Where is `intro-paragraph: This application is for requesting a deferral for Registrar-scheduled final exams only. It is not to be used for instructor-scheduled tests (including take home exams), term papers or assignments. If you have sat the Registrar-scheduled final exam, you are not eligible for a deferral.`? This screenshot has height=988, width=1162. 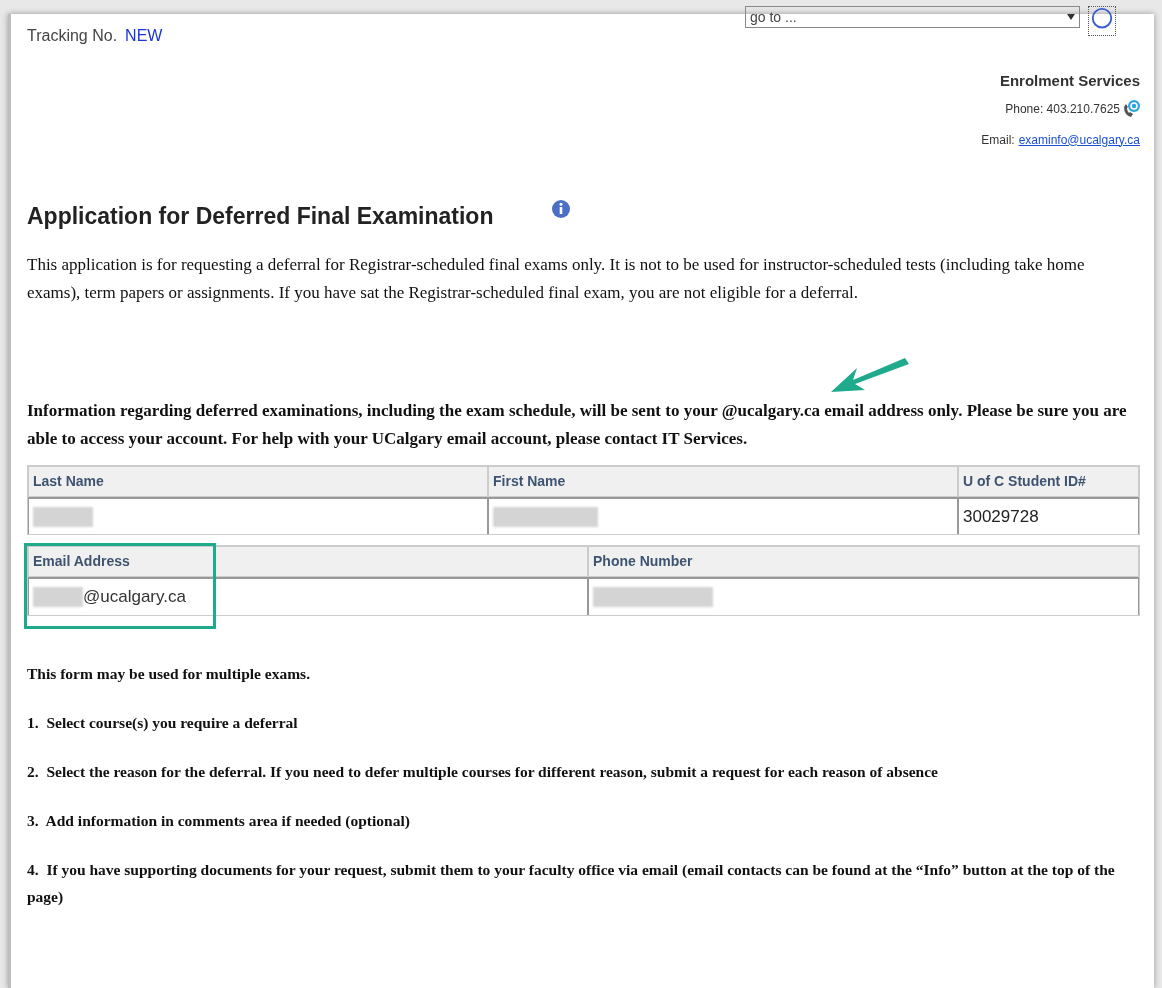 intro-paragraph: This application is for requesting a deferral for Registrar-scheduled final exams only. It is not to be used for instructor-scheduled tests (including take home exams), term papers or assignments. If you have sat the Registrar-scheduled final exam, you are not eligible for a deferral. is located at coordinates (556, 279).